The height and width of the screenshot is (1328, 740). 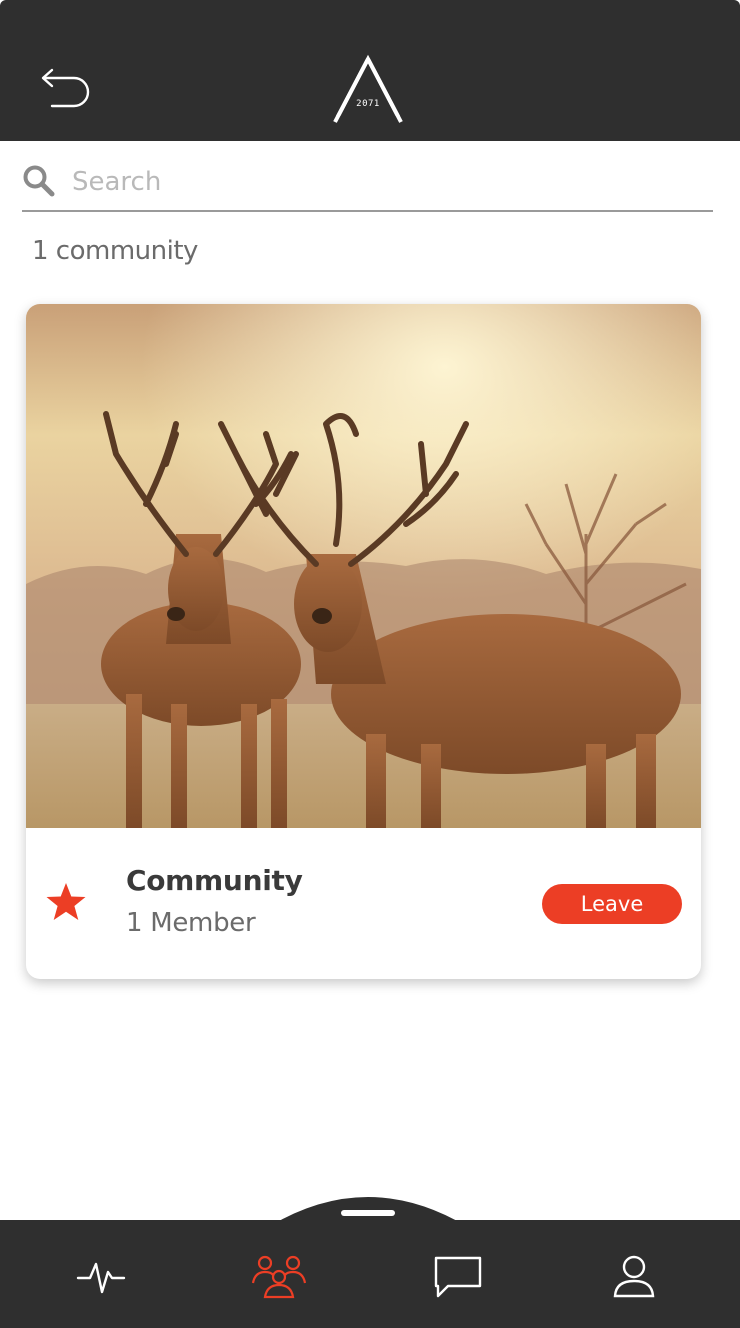 I want to click on nav-activity, so click(x=100, y=1274).